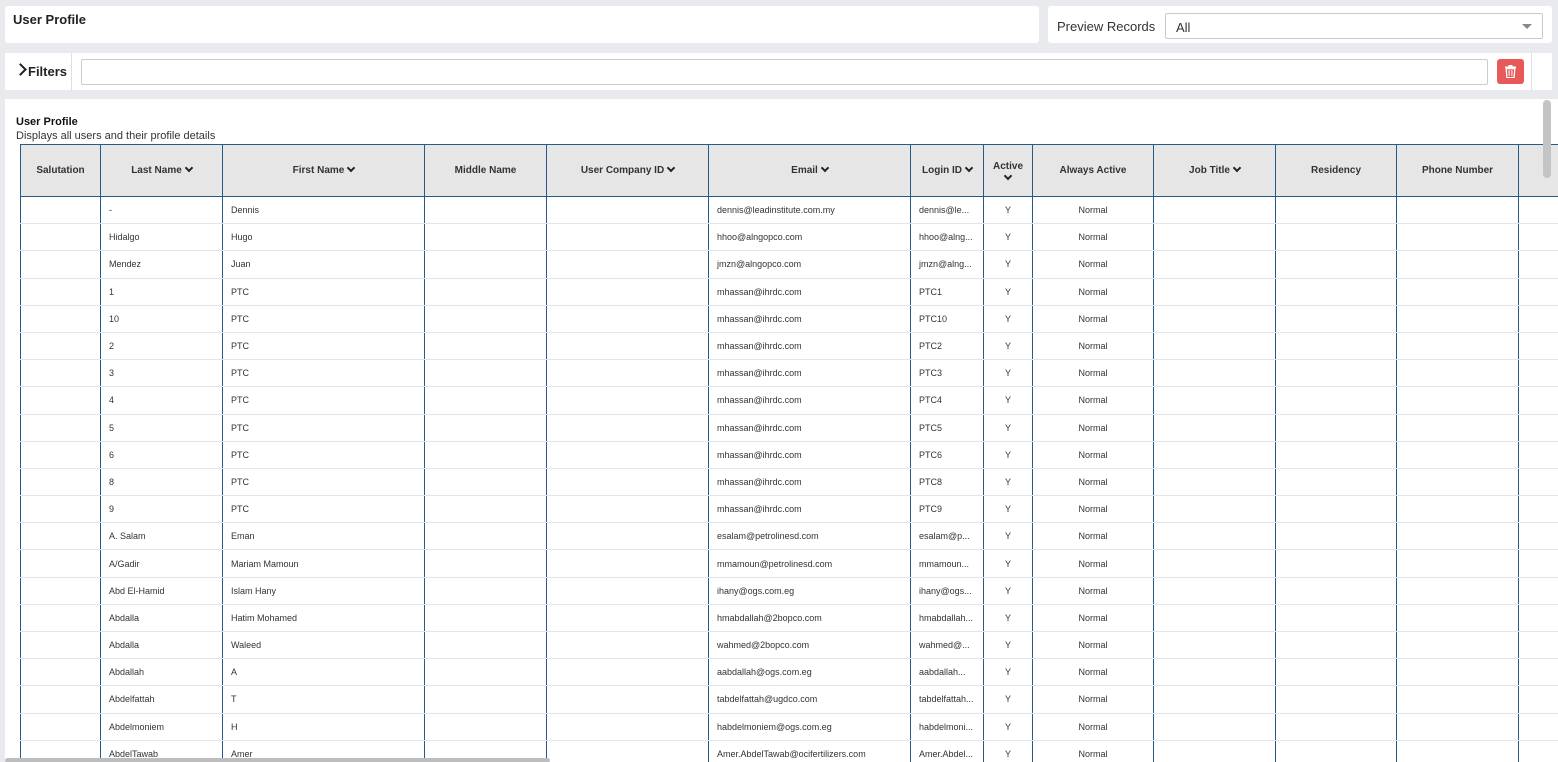  What do you see at coordinates (161, 672) in the screenshot?
I see `last-name-cell: Abdallah` at bounding box center [161, 672].